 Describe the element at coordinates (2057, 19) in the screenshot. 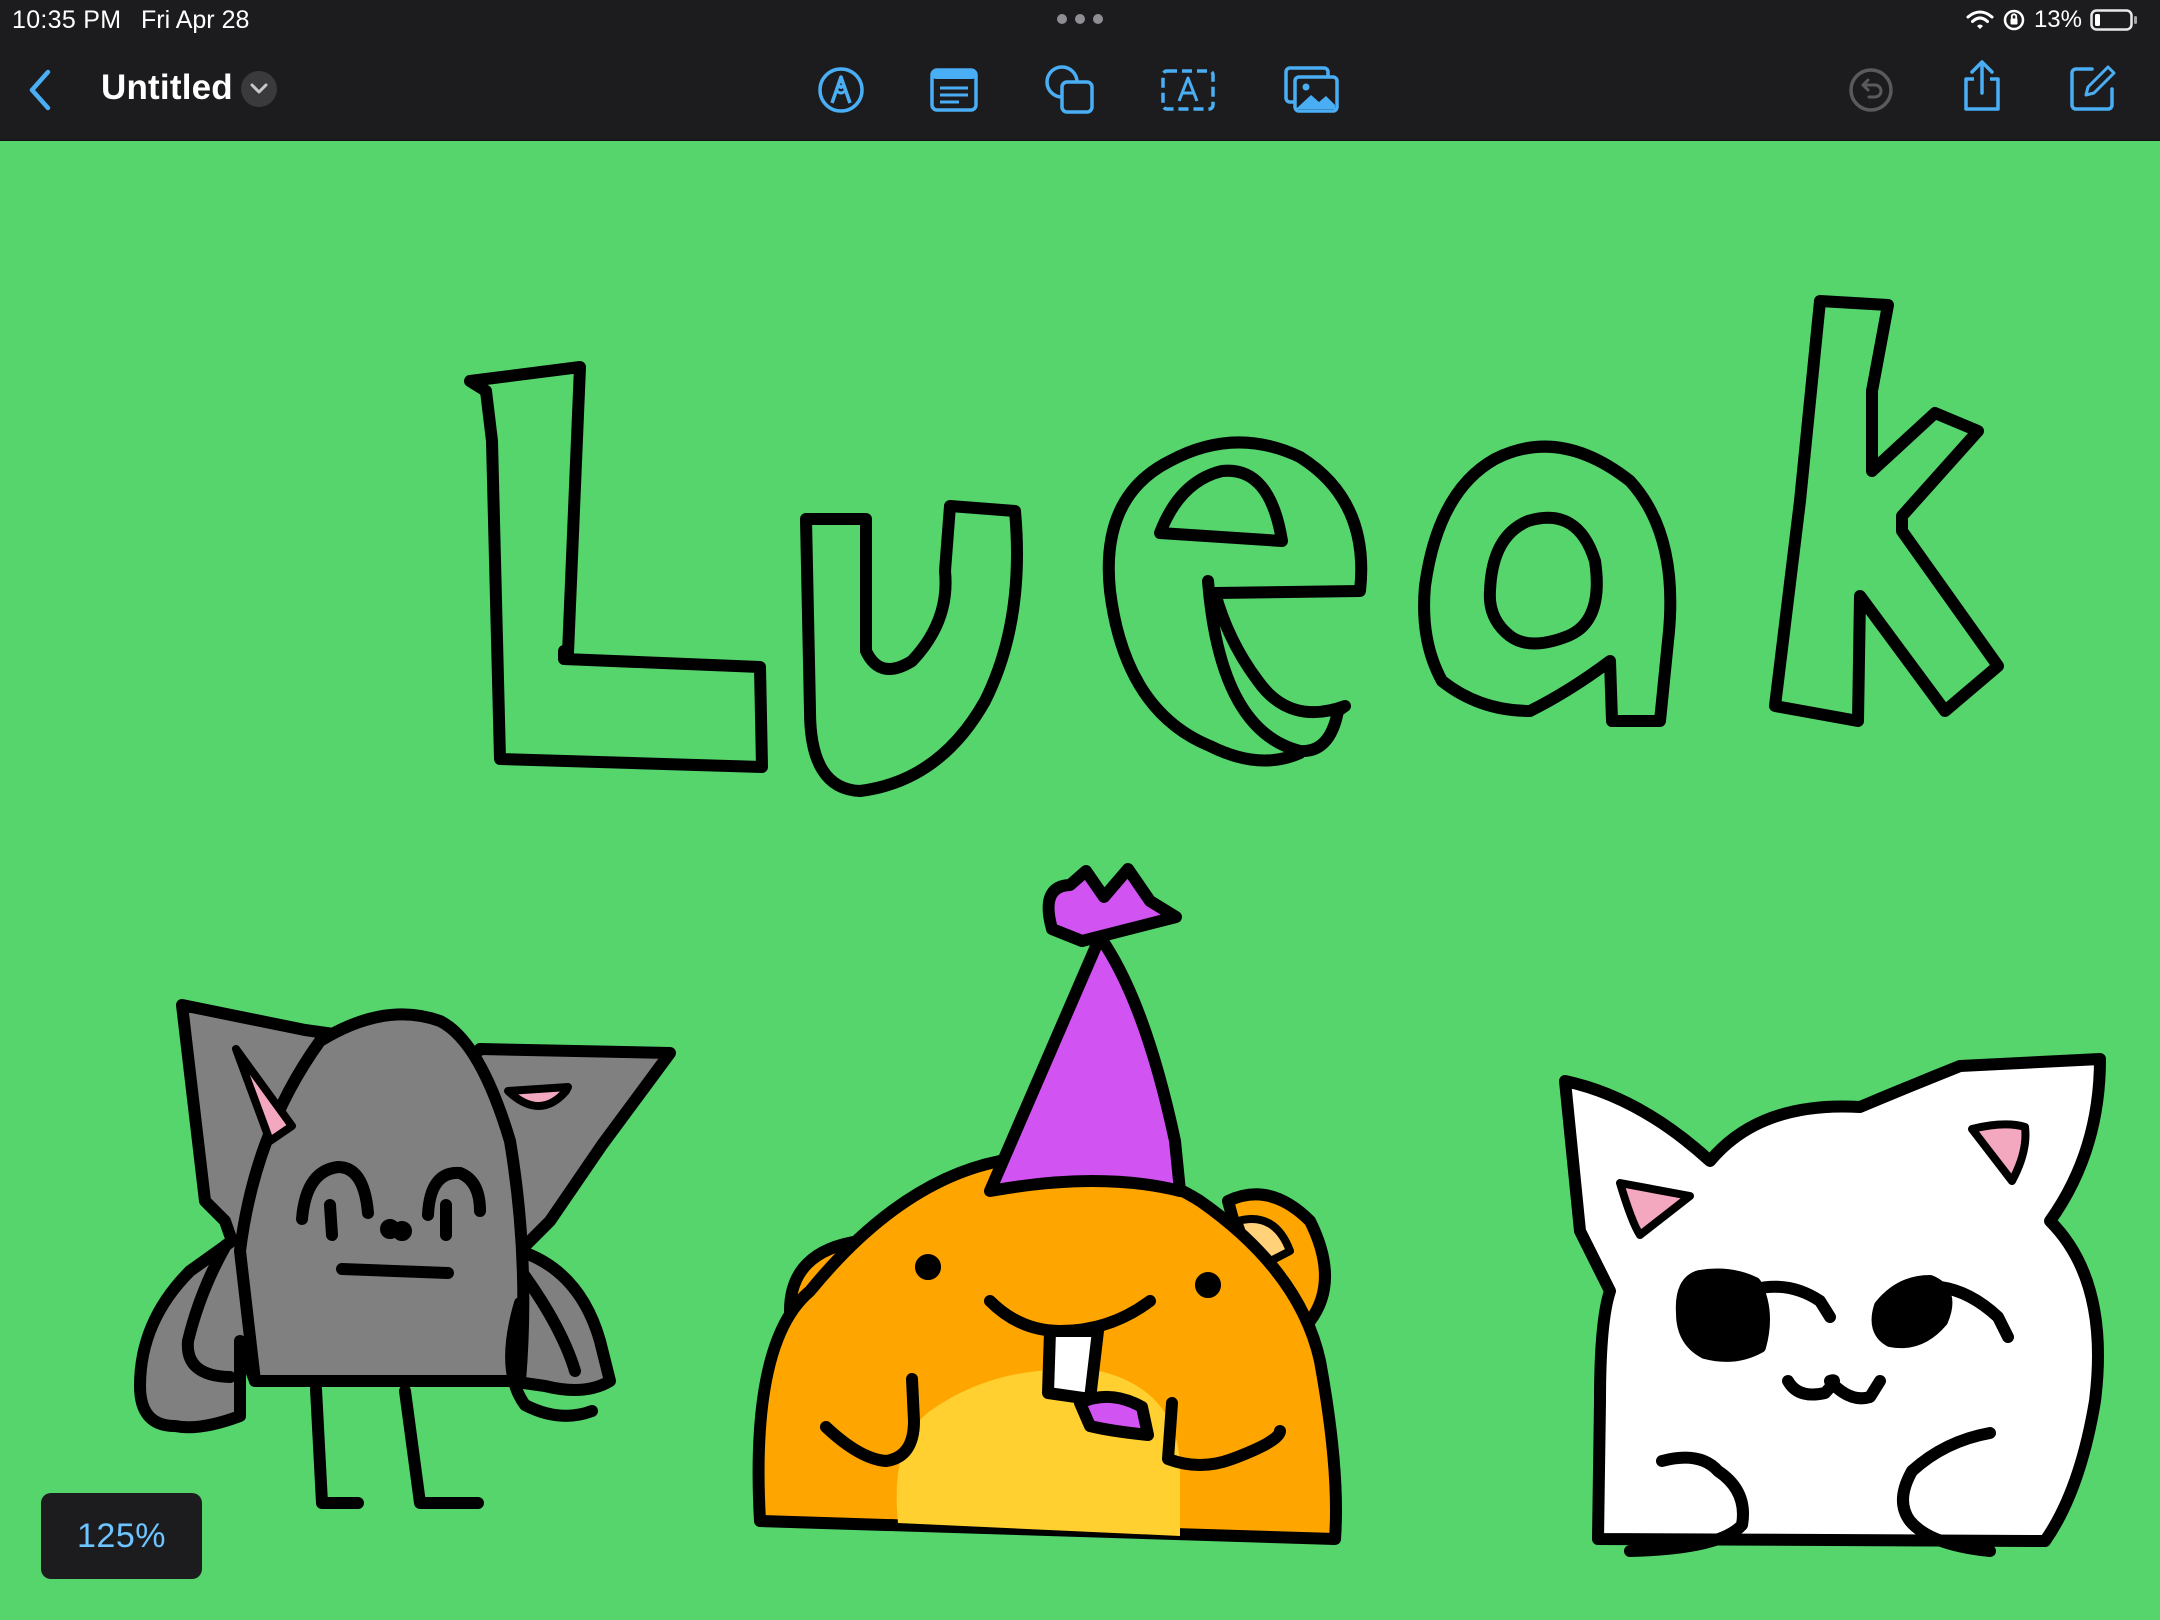

I see `battery-percent: 13%` at that location.